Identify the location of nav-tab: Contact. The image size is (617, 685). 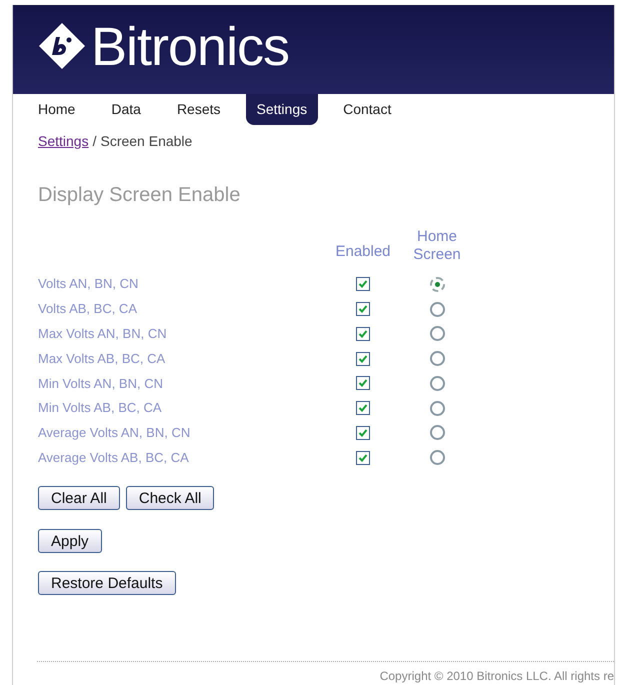
(367, 110).